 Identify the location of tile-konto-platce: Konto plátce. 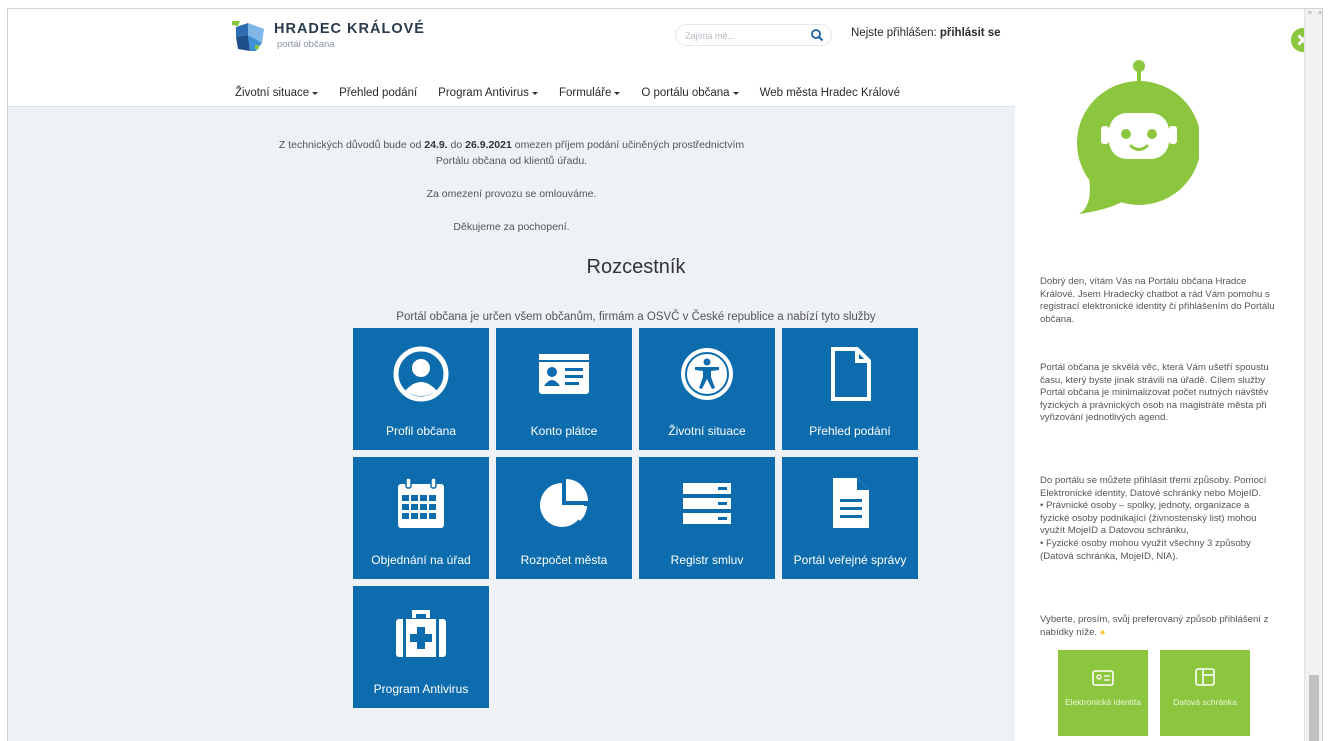
(564, 389).